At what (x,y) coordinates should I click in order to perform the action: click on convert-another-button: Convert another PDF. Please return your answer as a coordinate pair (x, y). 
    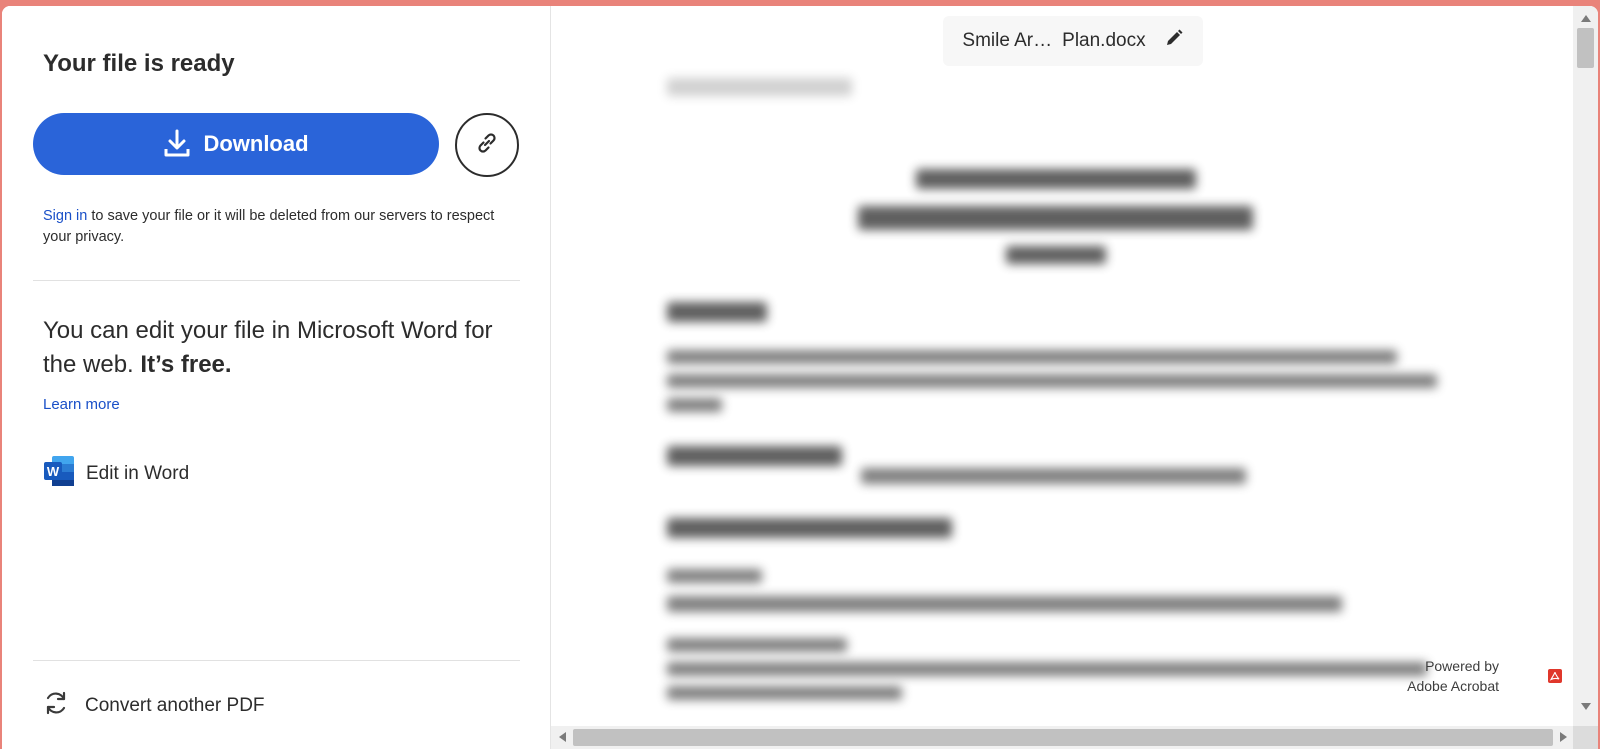
    Looking at the image, I should click on (154, 706).